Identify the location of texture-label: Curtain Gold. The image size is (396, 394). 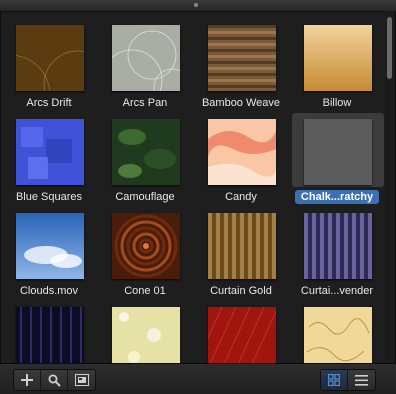
(241, 291).